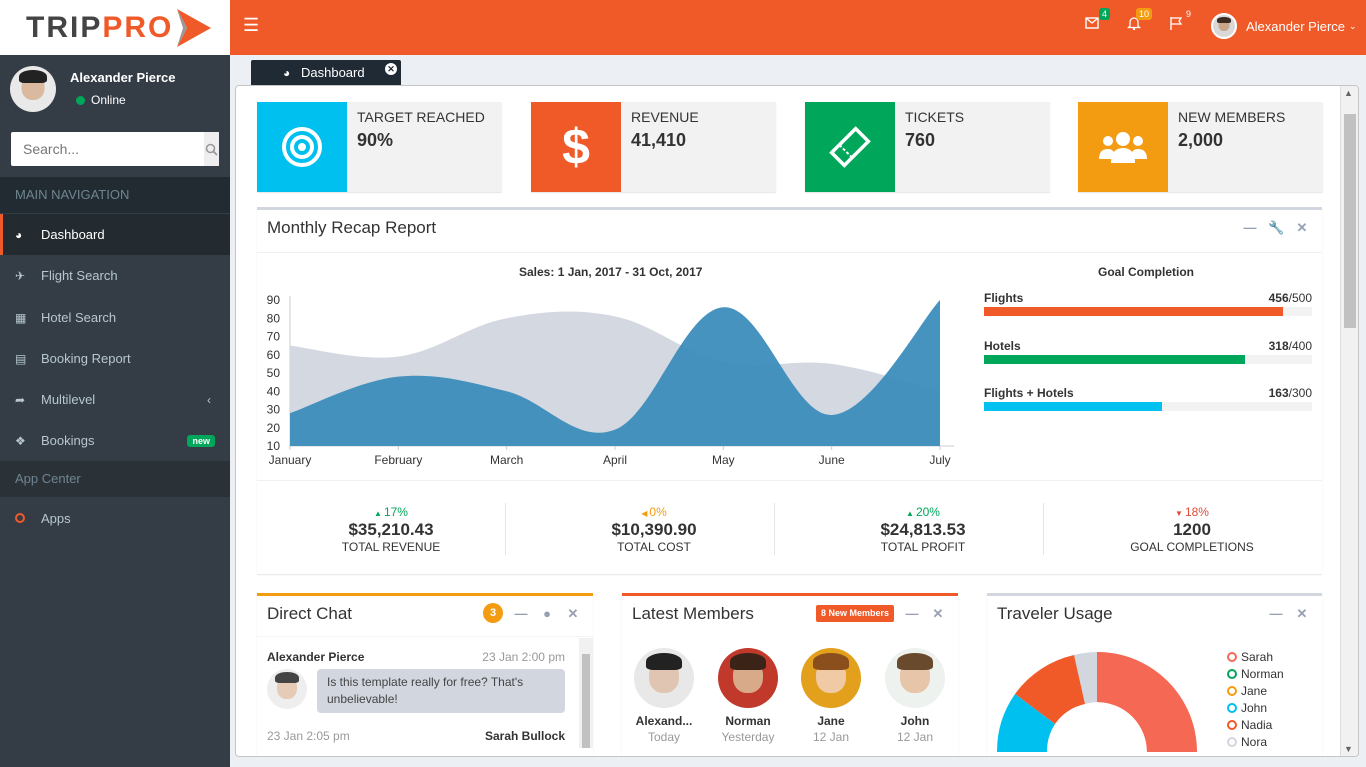  Describe the element at coordinates (1349, 421) in the screenshot. I see `content-scrollbar: ▲ ▼` at that location.